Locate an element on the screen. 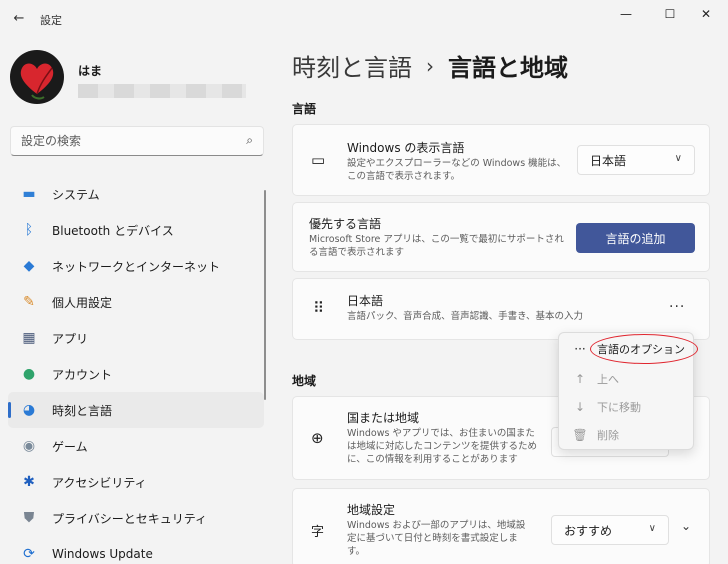 This screenshot has width=728, height=564. country-region-desc-2: は地域に対応したコンテンツを提供するため is located at coordinates (442, 446).